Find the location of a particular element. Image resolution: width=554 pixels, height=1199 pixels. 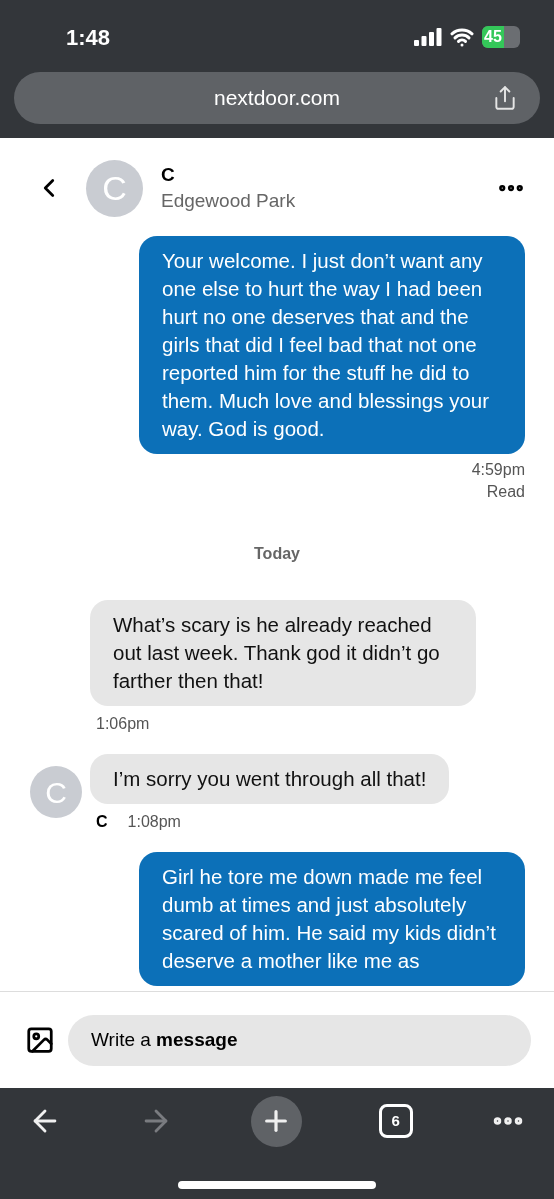

incoming-message: I’m sorry you went through all that! is located at coordinates (270, 779).